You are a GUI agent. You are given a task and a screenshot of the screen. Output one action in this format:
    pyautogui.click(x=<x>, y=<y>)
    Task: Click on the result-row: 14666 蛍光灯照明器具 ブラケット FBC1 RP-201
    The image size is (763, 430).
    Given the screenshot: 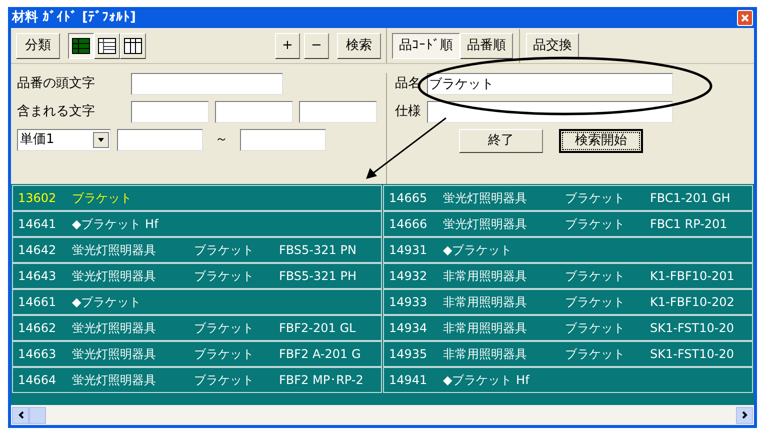 What is the action you would take?
    pyautogui.click(x=568, y=224)
    